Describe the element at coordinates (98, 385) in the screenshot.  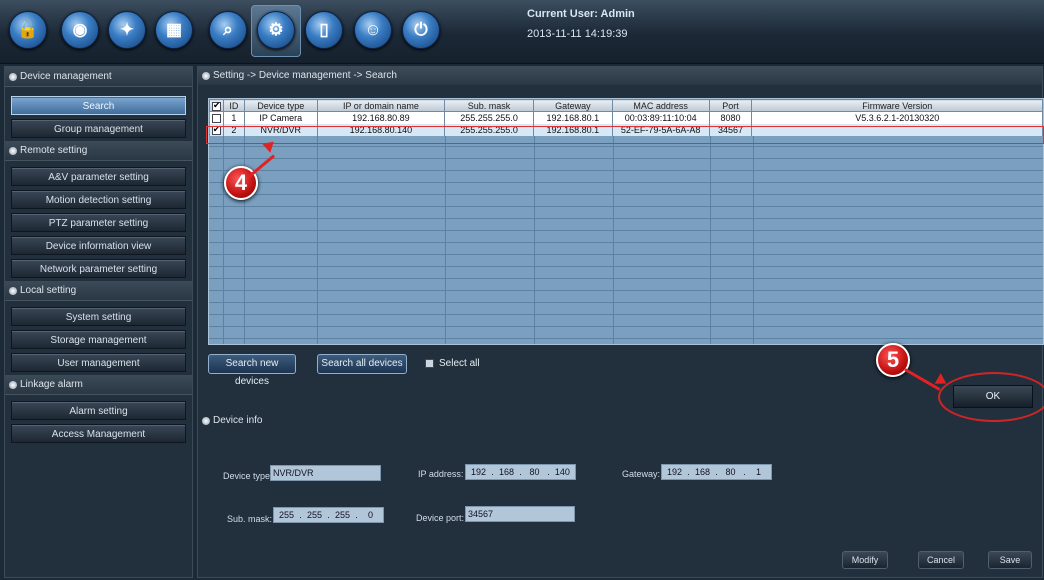
I see `section-linkage-alarm: Linkage alarm` at that location.